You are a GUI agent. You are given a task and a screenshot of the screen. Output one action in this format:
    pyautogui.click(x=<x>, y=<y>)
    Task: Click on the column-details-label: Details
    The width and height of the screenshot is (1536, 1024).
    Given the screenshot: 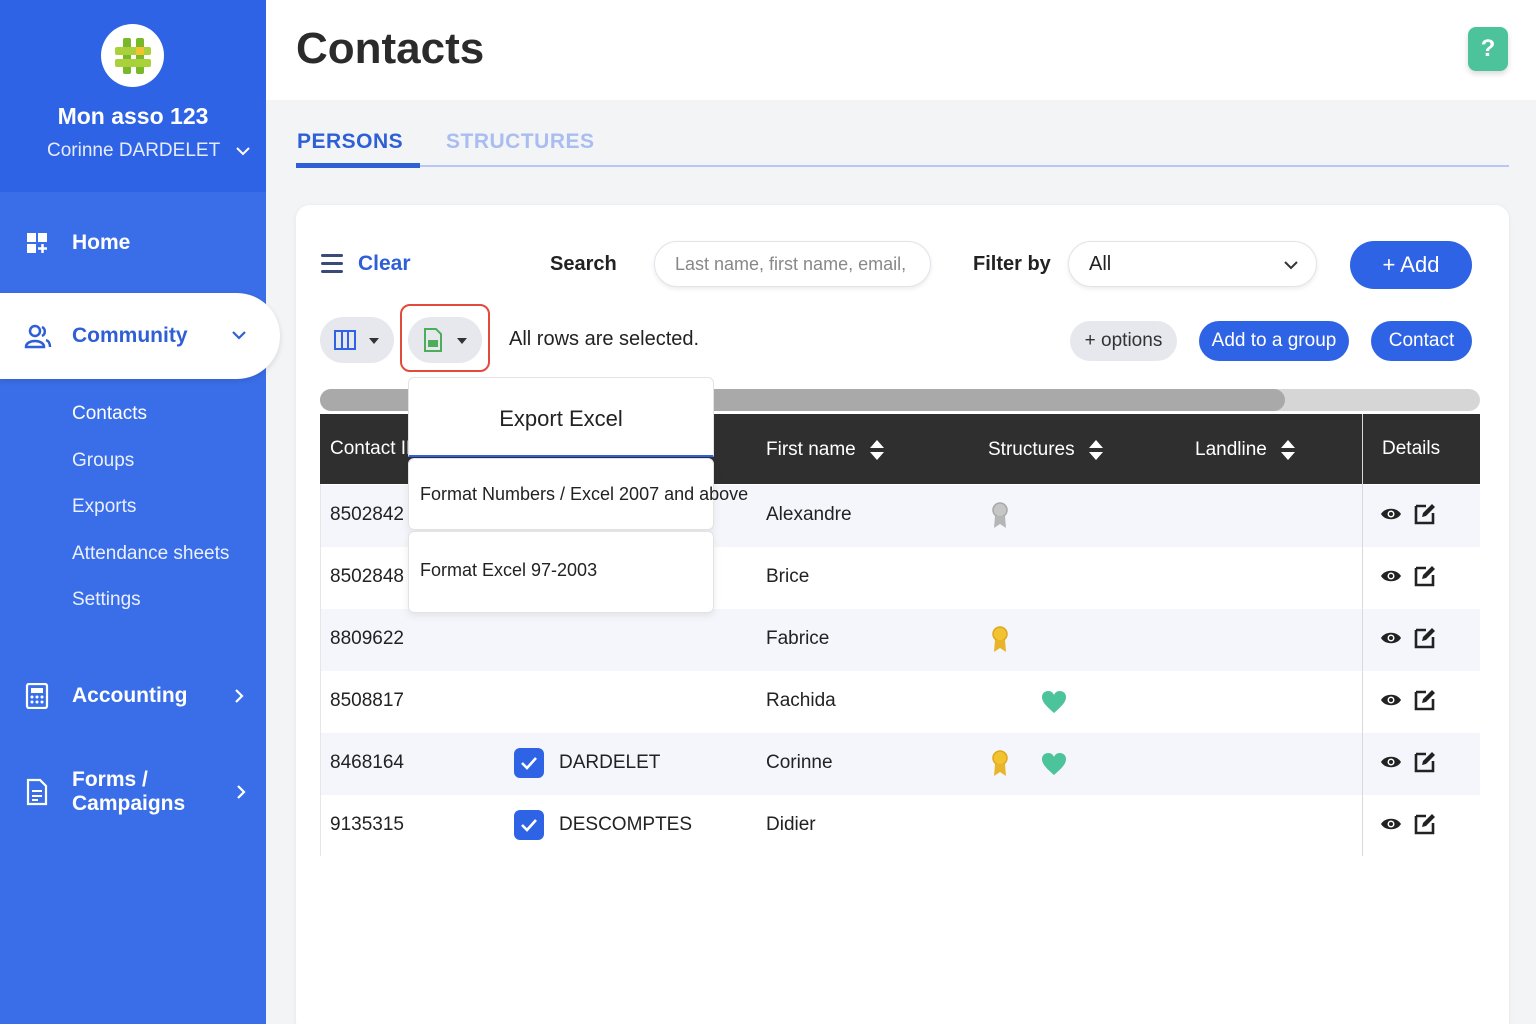 What is the action you would take?
    pyautogui.click(x=1411, y=448)
    